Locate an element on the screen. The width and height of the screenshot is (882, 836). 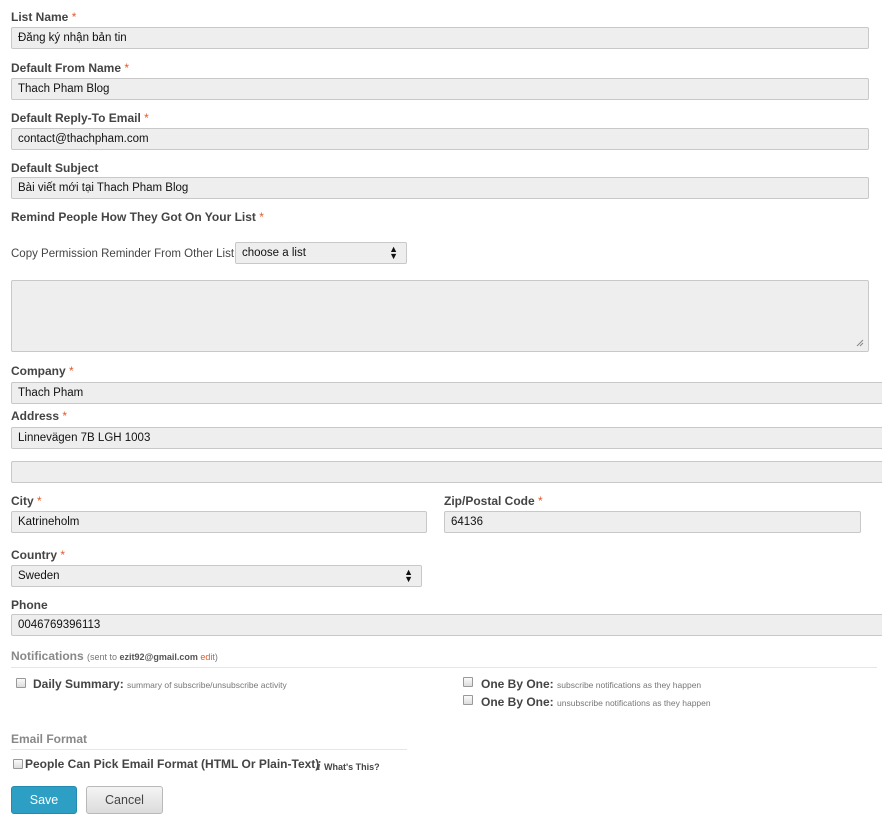
company-input: Thach Pham is located at coordinates (446, 393).